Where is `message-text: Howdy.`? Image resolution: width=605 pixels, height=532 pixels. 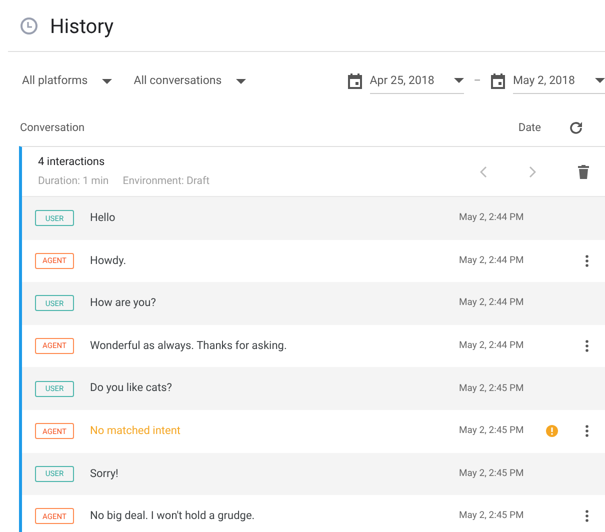
message-text: Howdy. is located at coordinates (108, 260).